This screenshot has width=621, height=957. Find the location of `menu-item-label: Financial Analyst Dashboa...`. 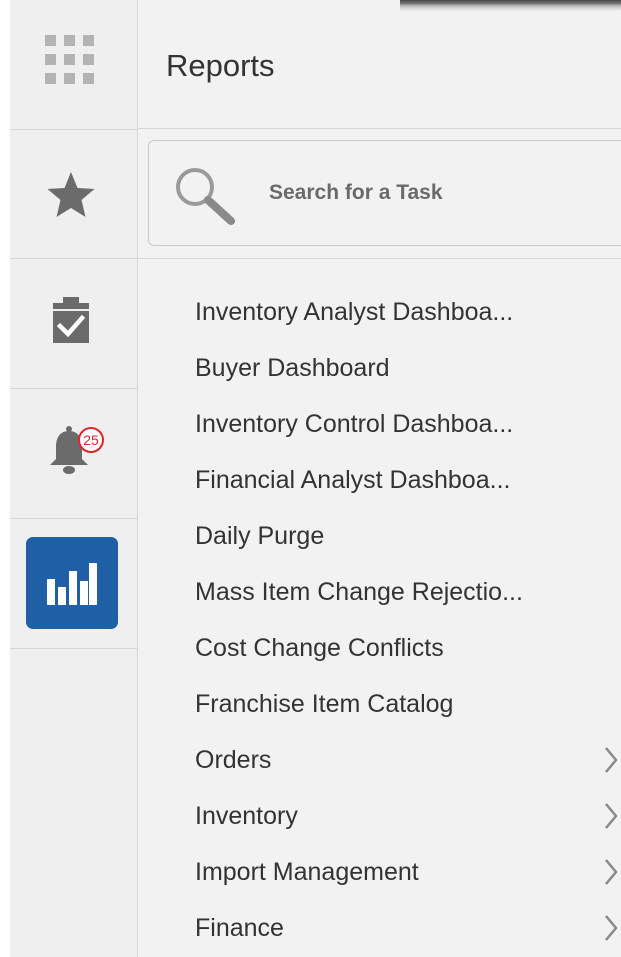

menu-item-label: Financial Analyst Dashboa... is located at coordinates (353, 480).